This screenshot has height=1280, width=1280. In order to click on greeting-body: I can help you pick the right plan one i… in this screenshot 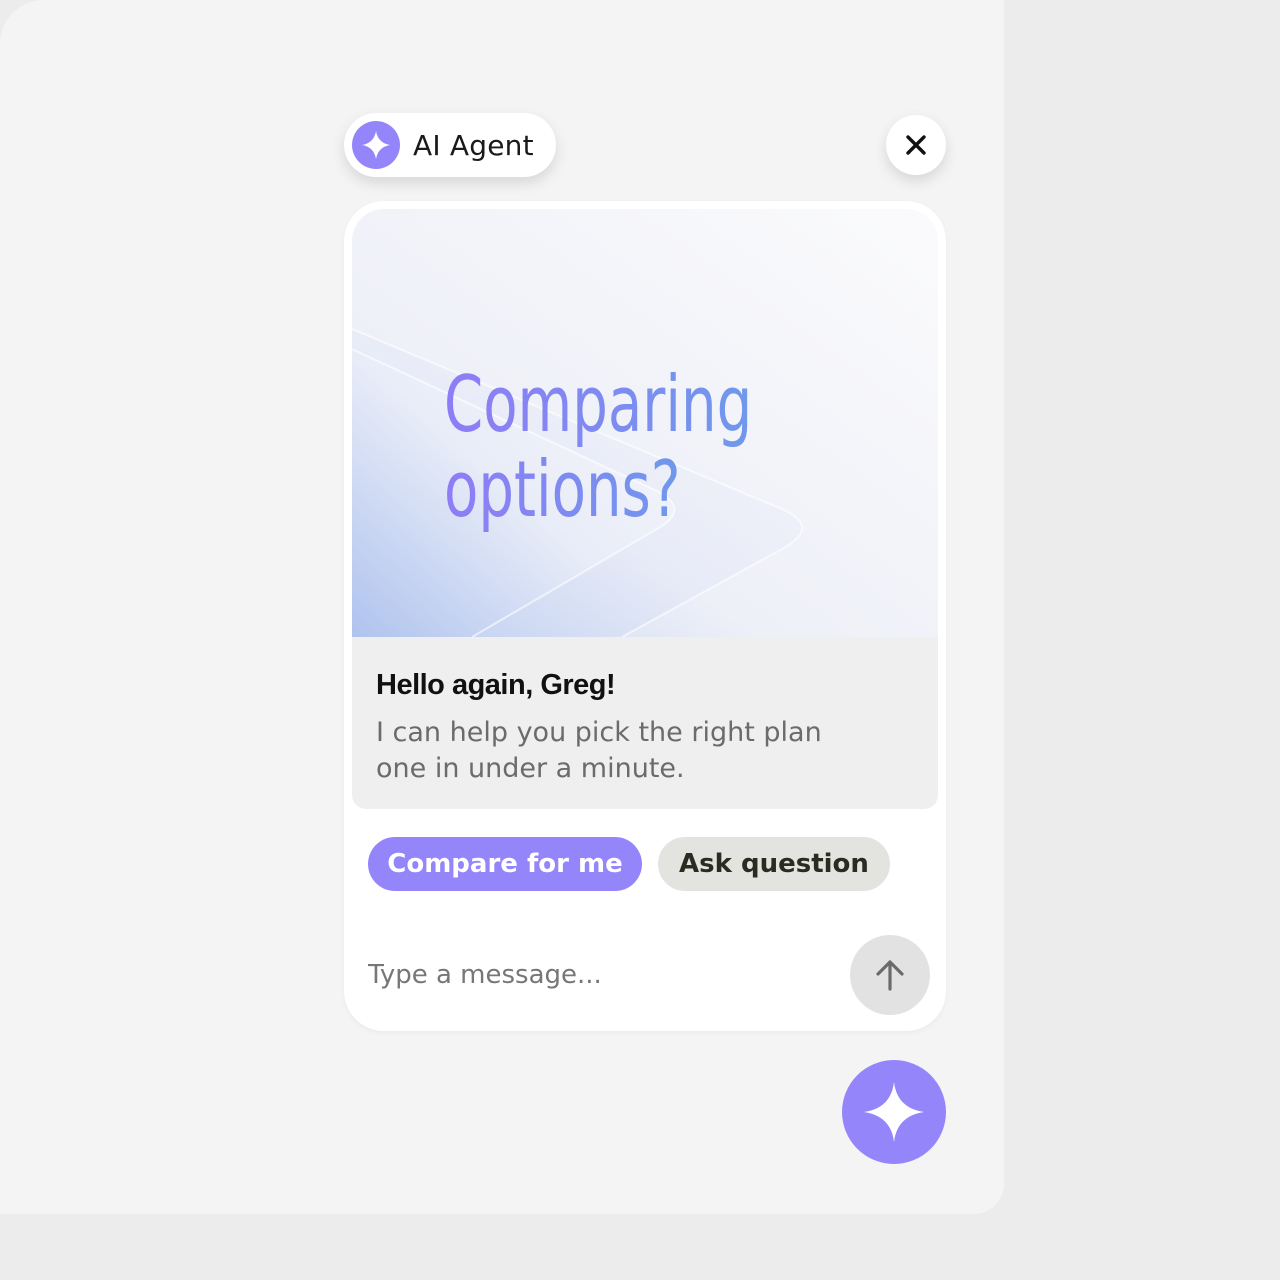, I will do `click(599, 750)`.